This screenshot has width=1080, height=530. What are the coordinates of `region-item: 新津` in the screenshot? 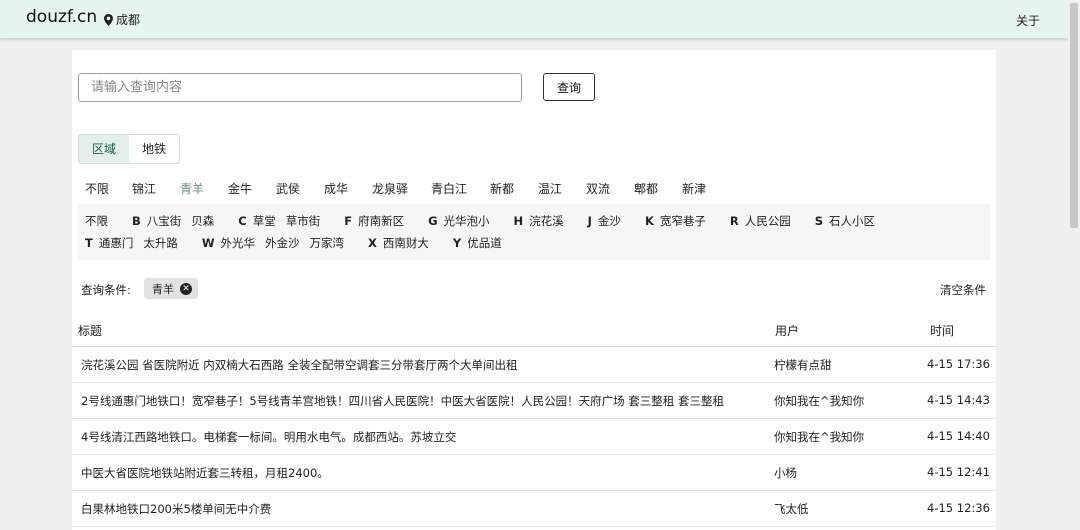 It's located at (697, 188).